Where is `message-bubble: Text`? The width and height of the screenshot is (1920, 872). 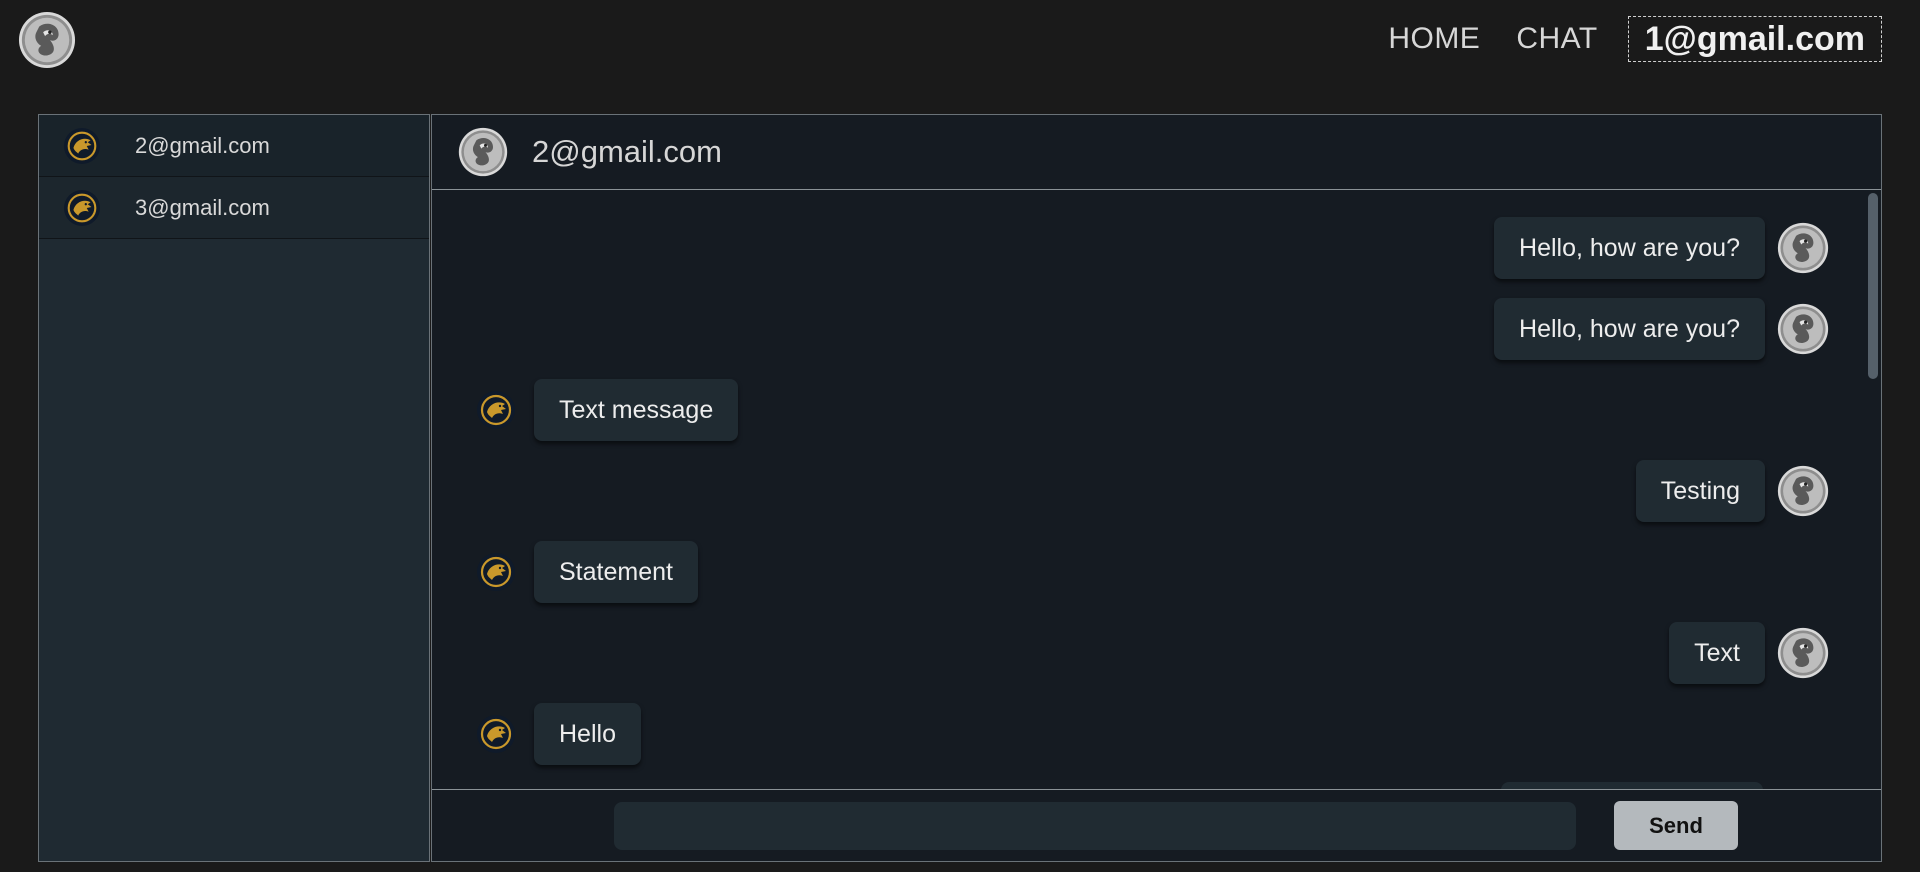 message-bubble: Text is located at coordinates (1717, 653).